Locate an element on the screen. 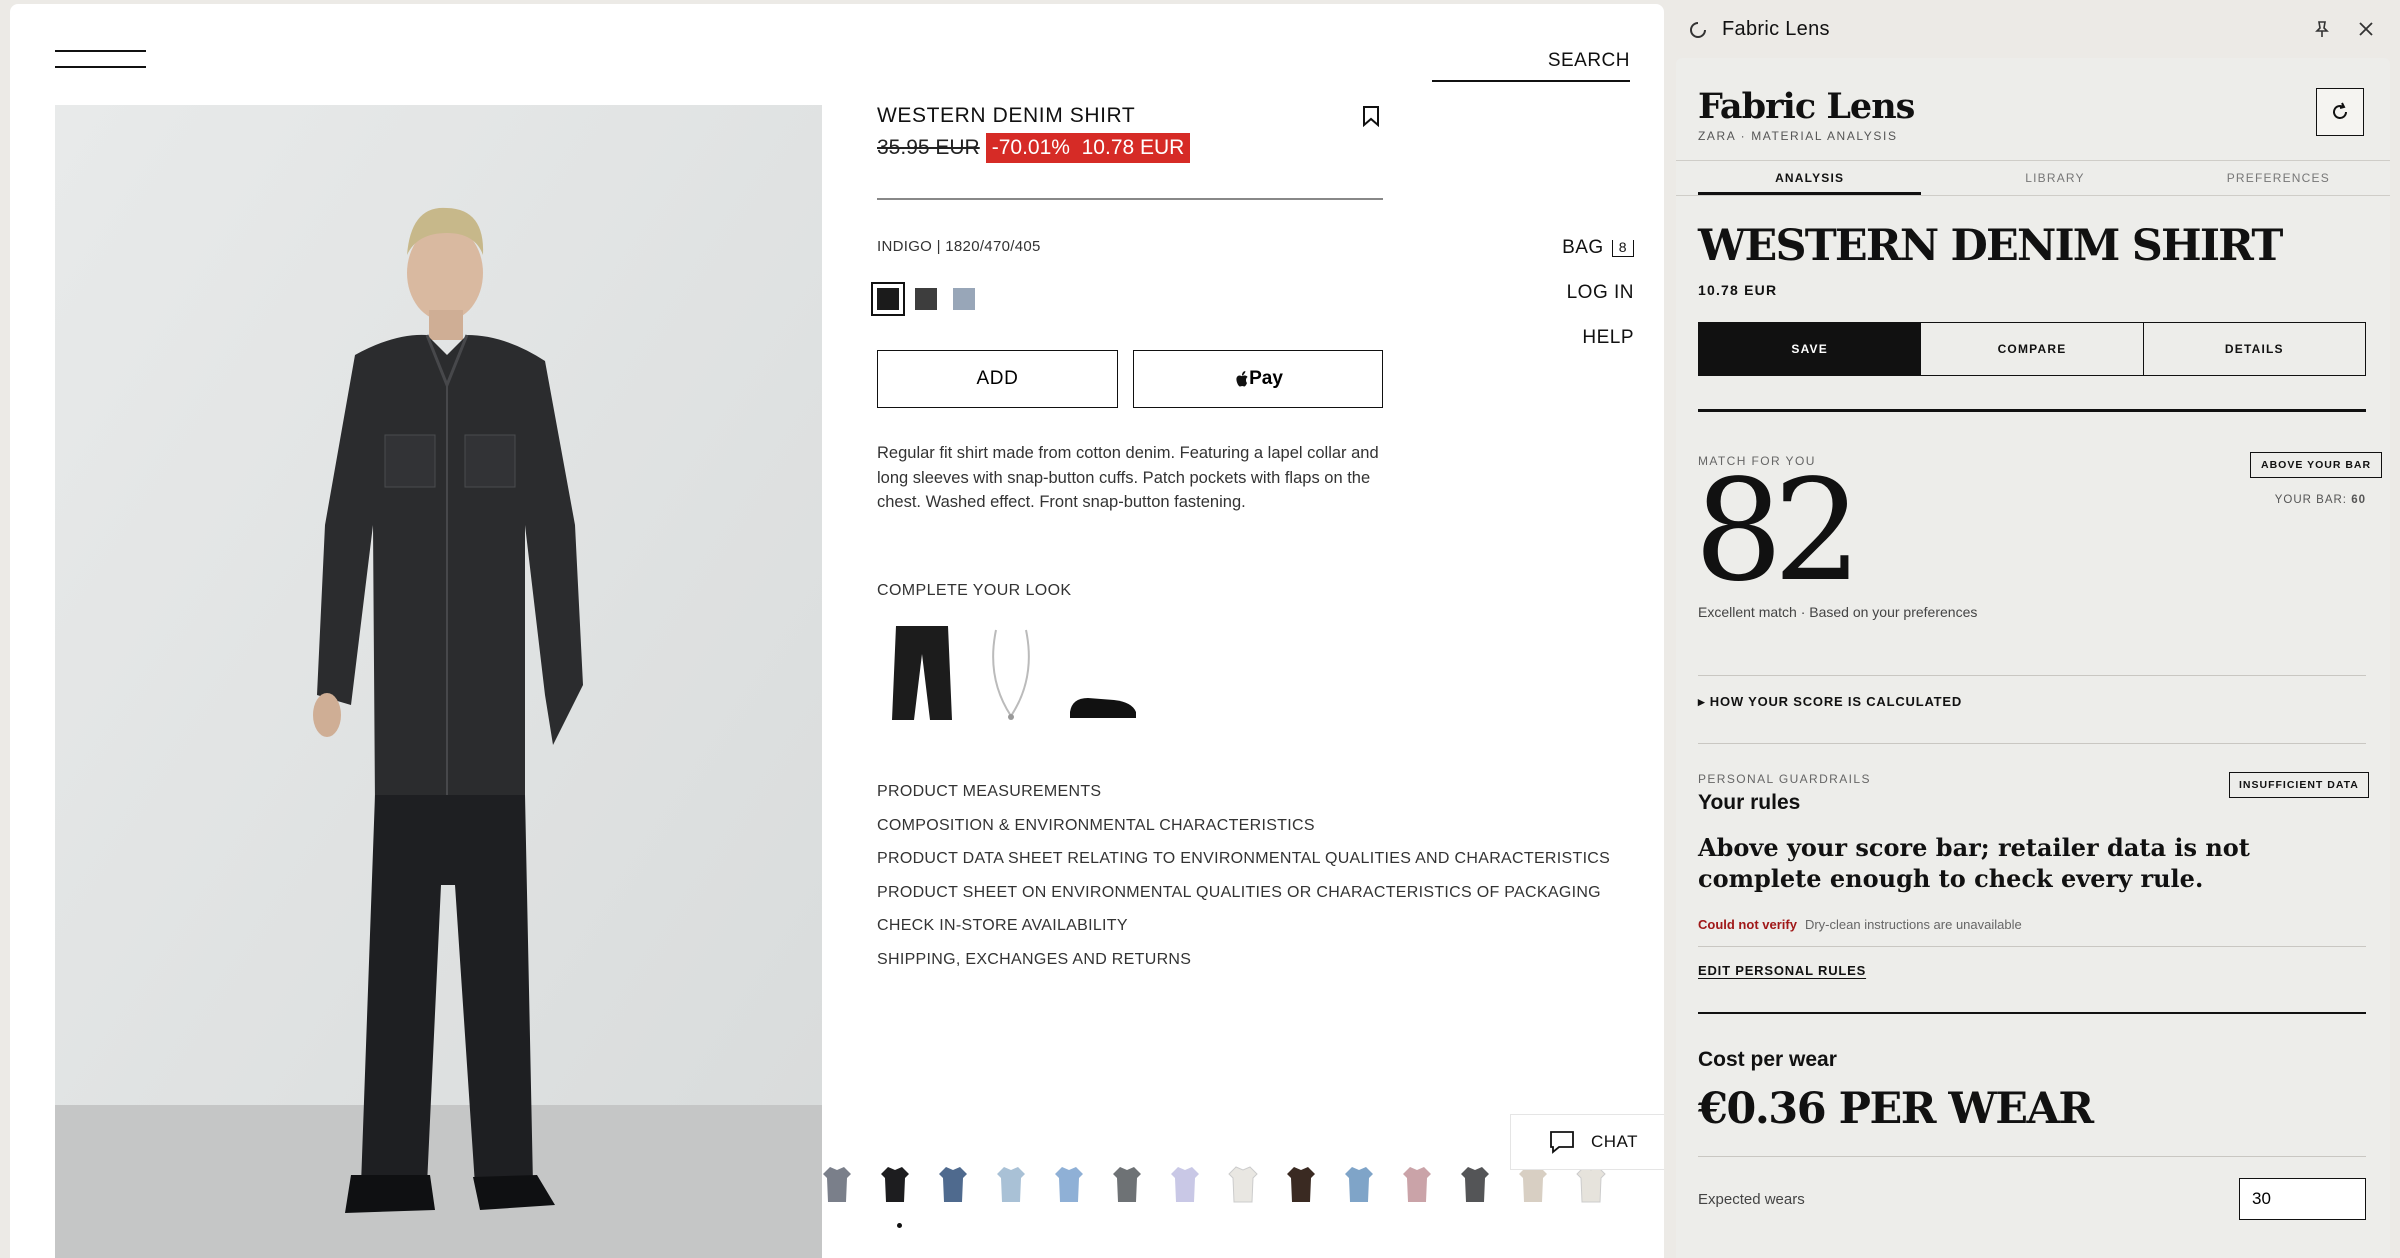 Image resolution: width=2400 pixels, height=1258 pixels. complete-look-title: COMPLETE YOUR LOOK is located at coordinates (974, 590).